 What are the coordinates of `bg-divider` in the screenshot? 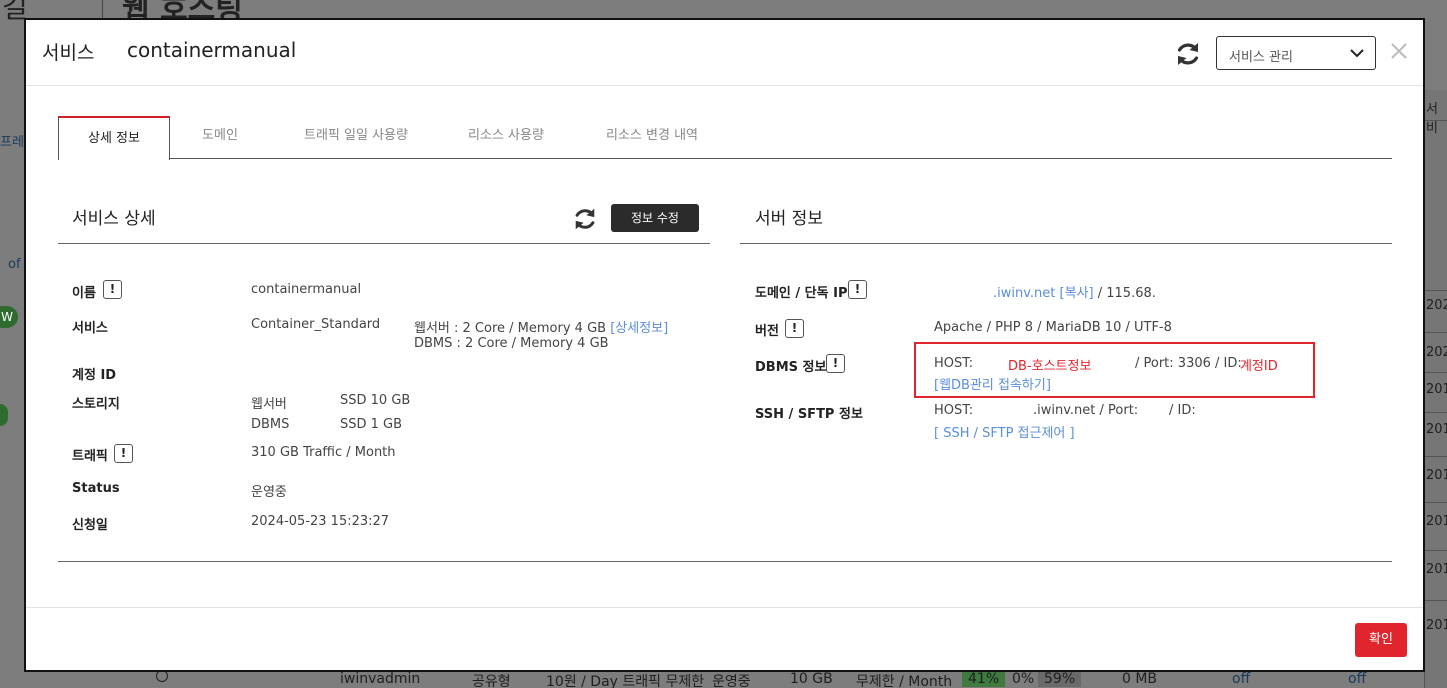 It's located at (102, 9).